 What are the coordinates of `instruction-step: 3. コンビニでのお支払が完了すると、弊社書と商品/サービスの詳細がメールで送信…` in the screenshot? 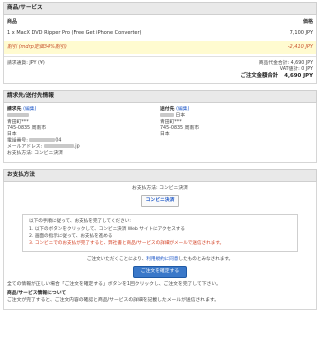 It's located at (127, 243).